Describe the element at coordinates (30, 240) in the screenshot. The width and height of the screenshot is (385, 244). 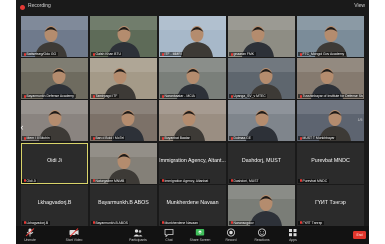
I see `unmute-label: Unmute` at that location.